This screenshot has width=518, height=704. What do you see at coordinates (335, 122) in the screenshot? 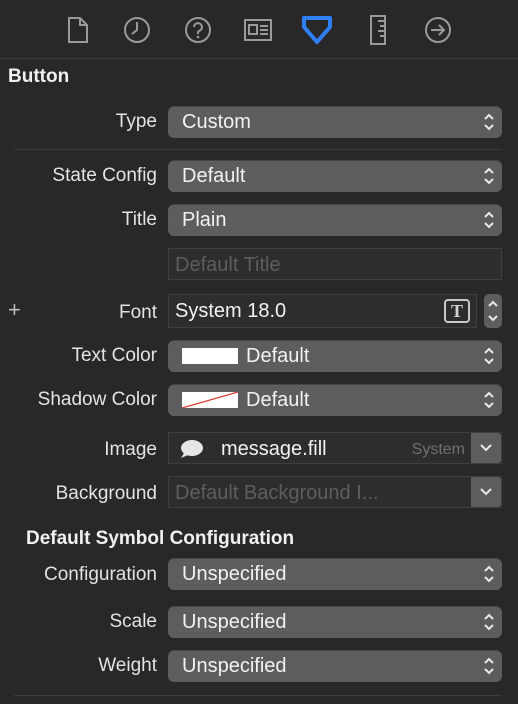
I see `type-popup: Custom` at bounding box center [335, 122].